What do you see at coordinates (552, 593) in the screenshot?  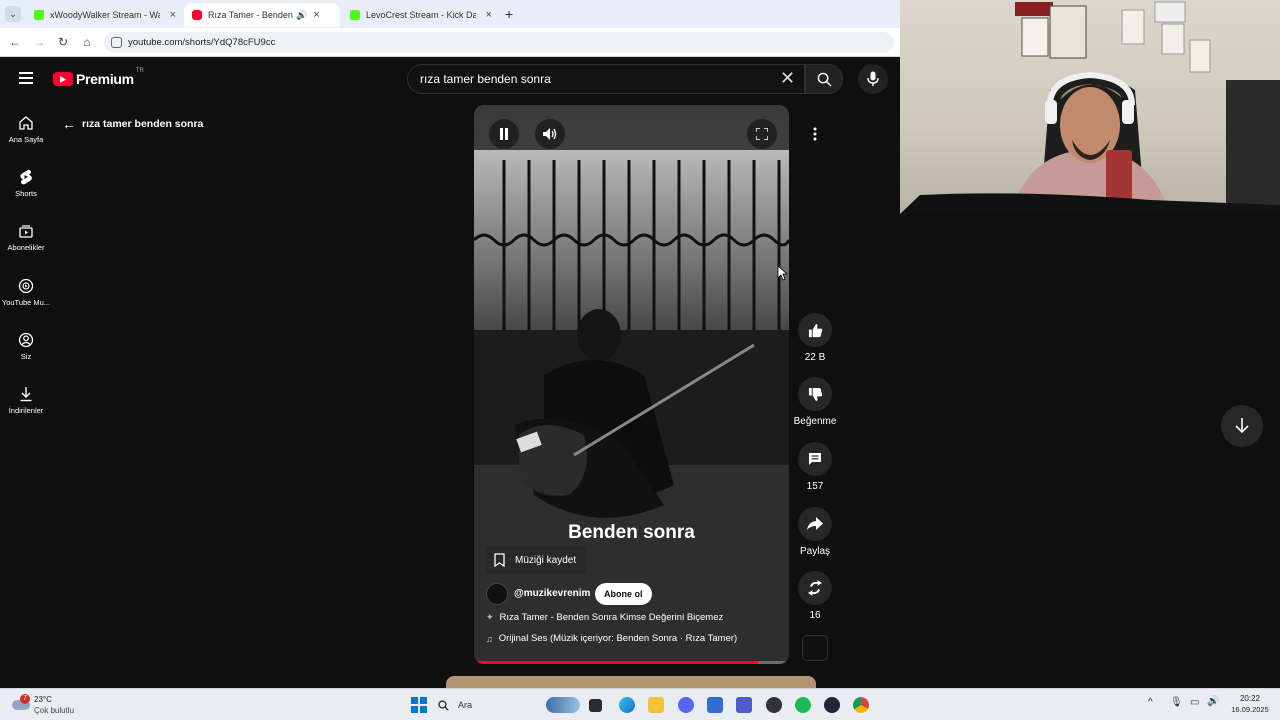 I see `channel-name: @muzikevrenim` at bounding box center [552, 593].